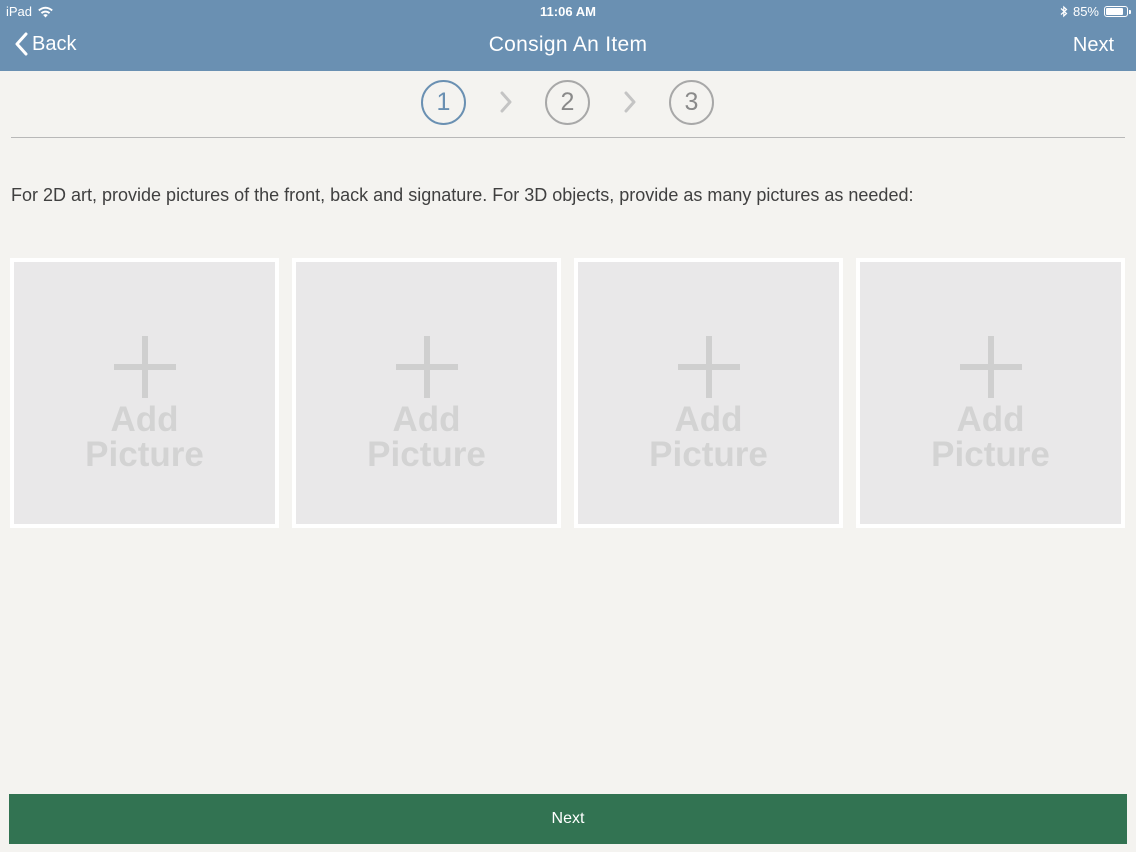 Image resolution: width=1136 pixels, height=852 pixels. Describe the element at coordinates (1064, 11) in the screenshot. I see `bluetooth-icon` at that location.